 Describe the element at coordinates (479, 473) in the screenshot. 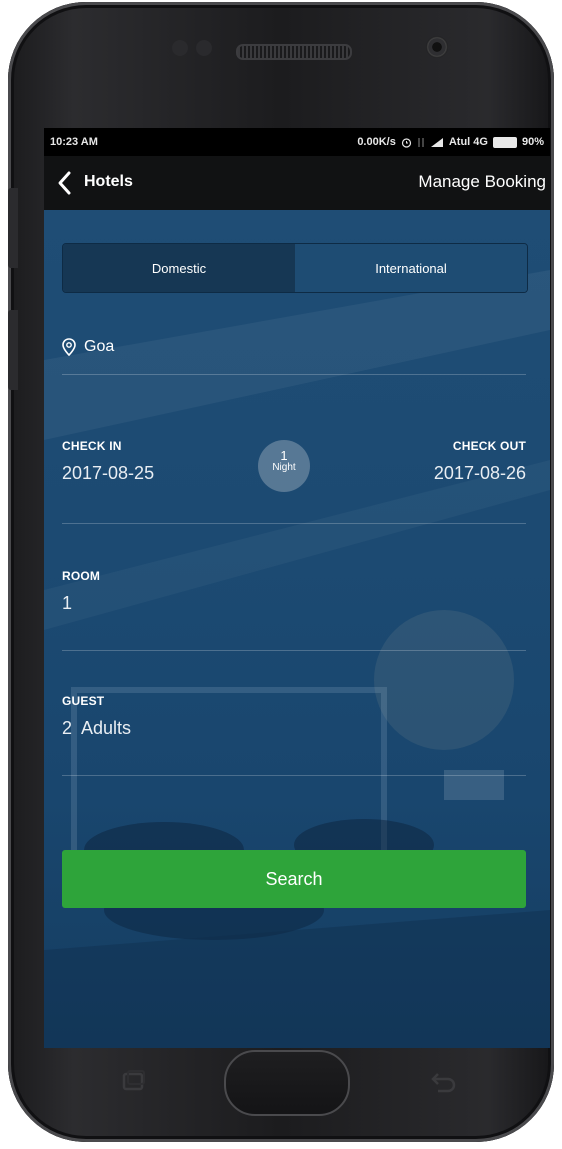

I see `check-out-value: 2017-08-26` at that location.